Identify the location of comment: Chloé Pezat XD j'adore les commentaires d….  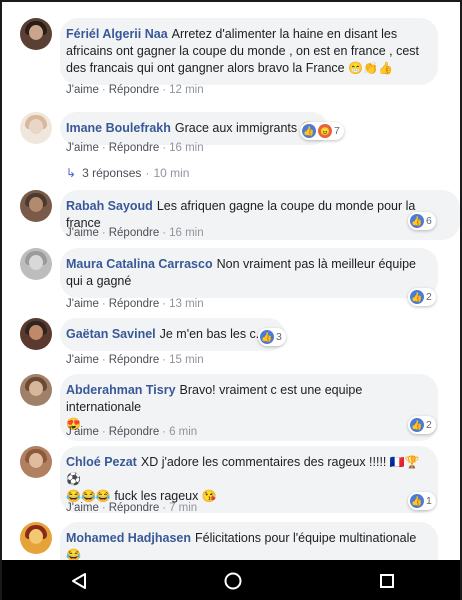
(232, 482).